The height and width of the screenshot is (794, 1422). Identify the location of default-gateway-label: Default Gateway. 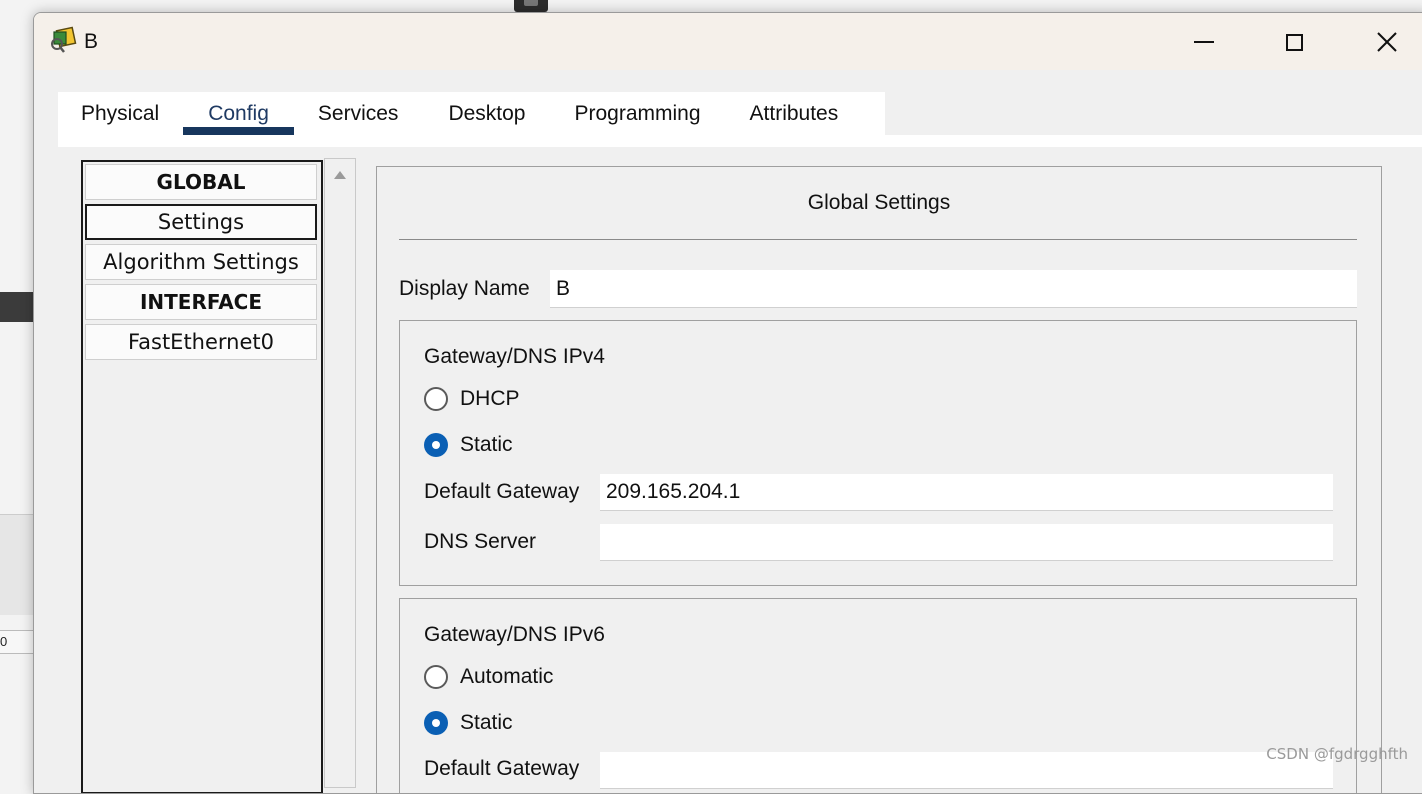
(502, 491).